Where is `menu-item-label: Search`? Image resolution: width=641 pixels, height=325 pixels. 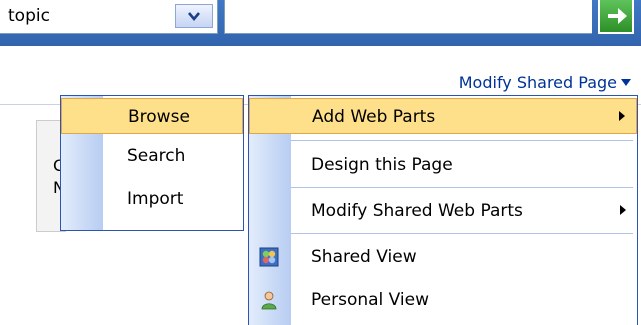
menu-item-label: Search is located at coordinates (156, 156).